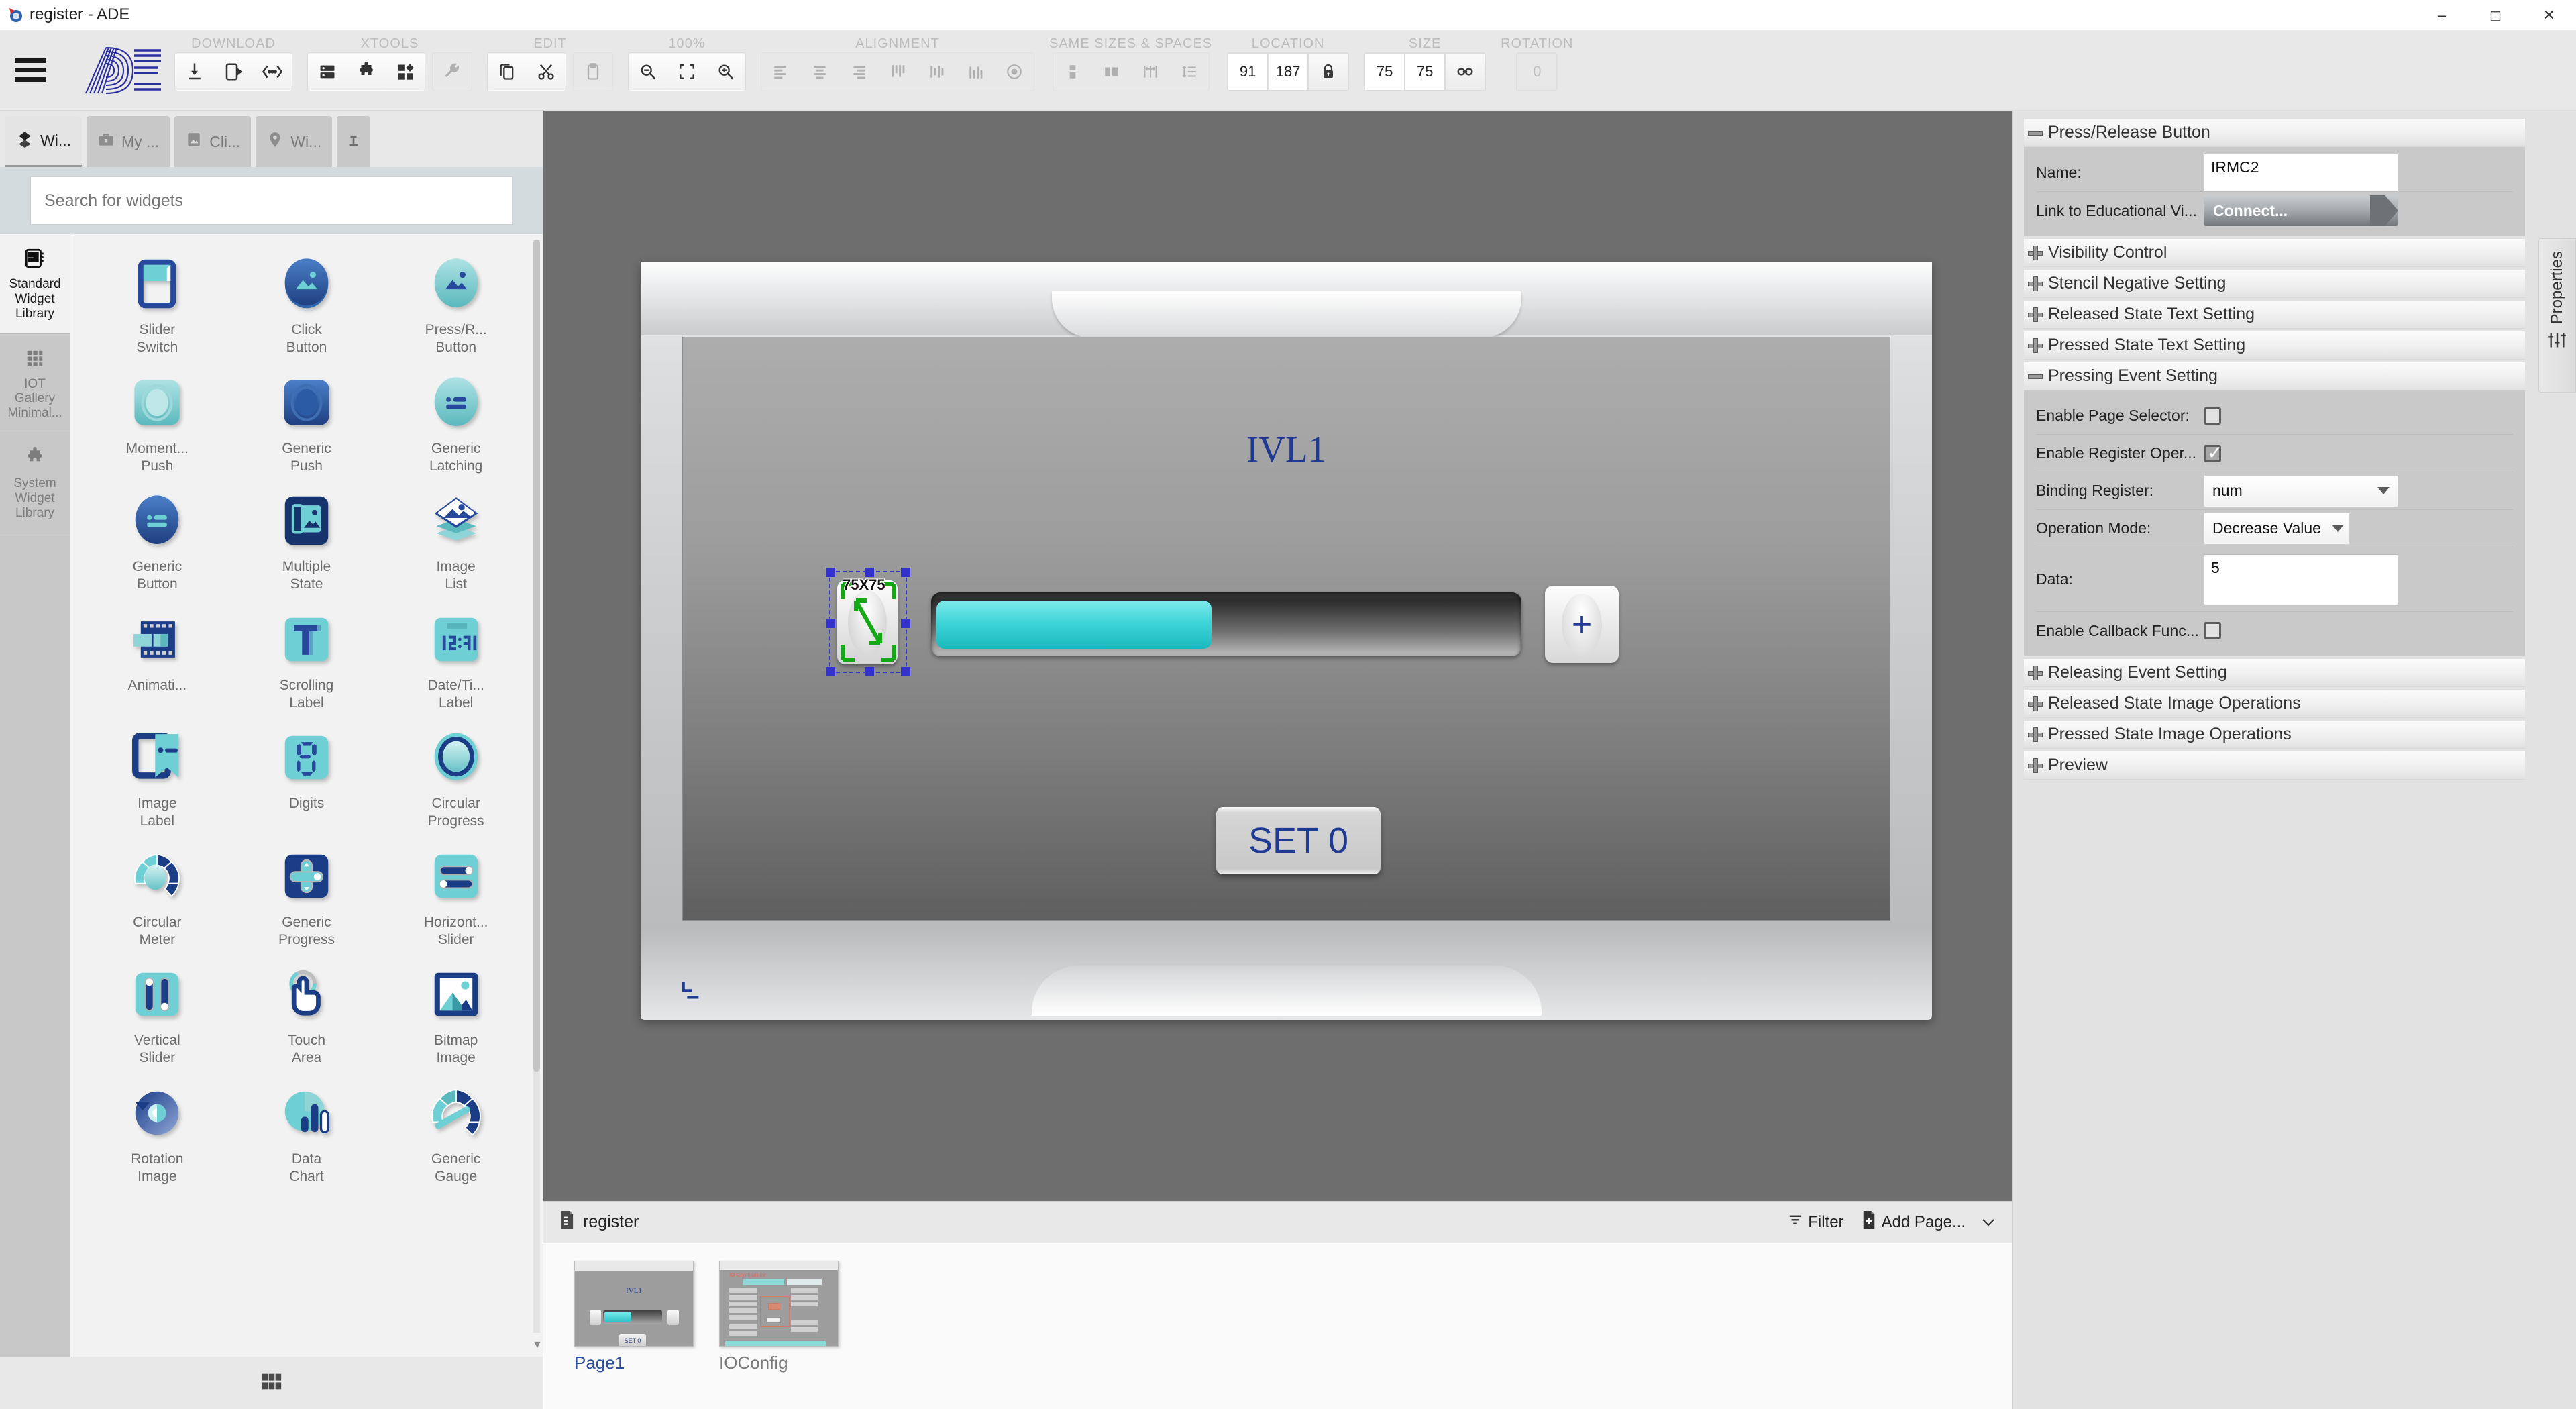 This screenshot has width=2576, height=1409. What do you see at coordinates (1988, 1222) in the screenshot?
I see `chevron-down-icon` at bounding box center [1988, 1222].